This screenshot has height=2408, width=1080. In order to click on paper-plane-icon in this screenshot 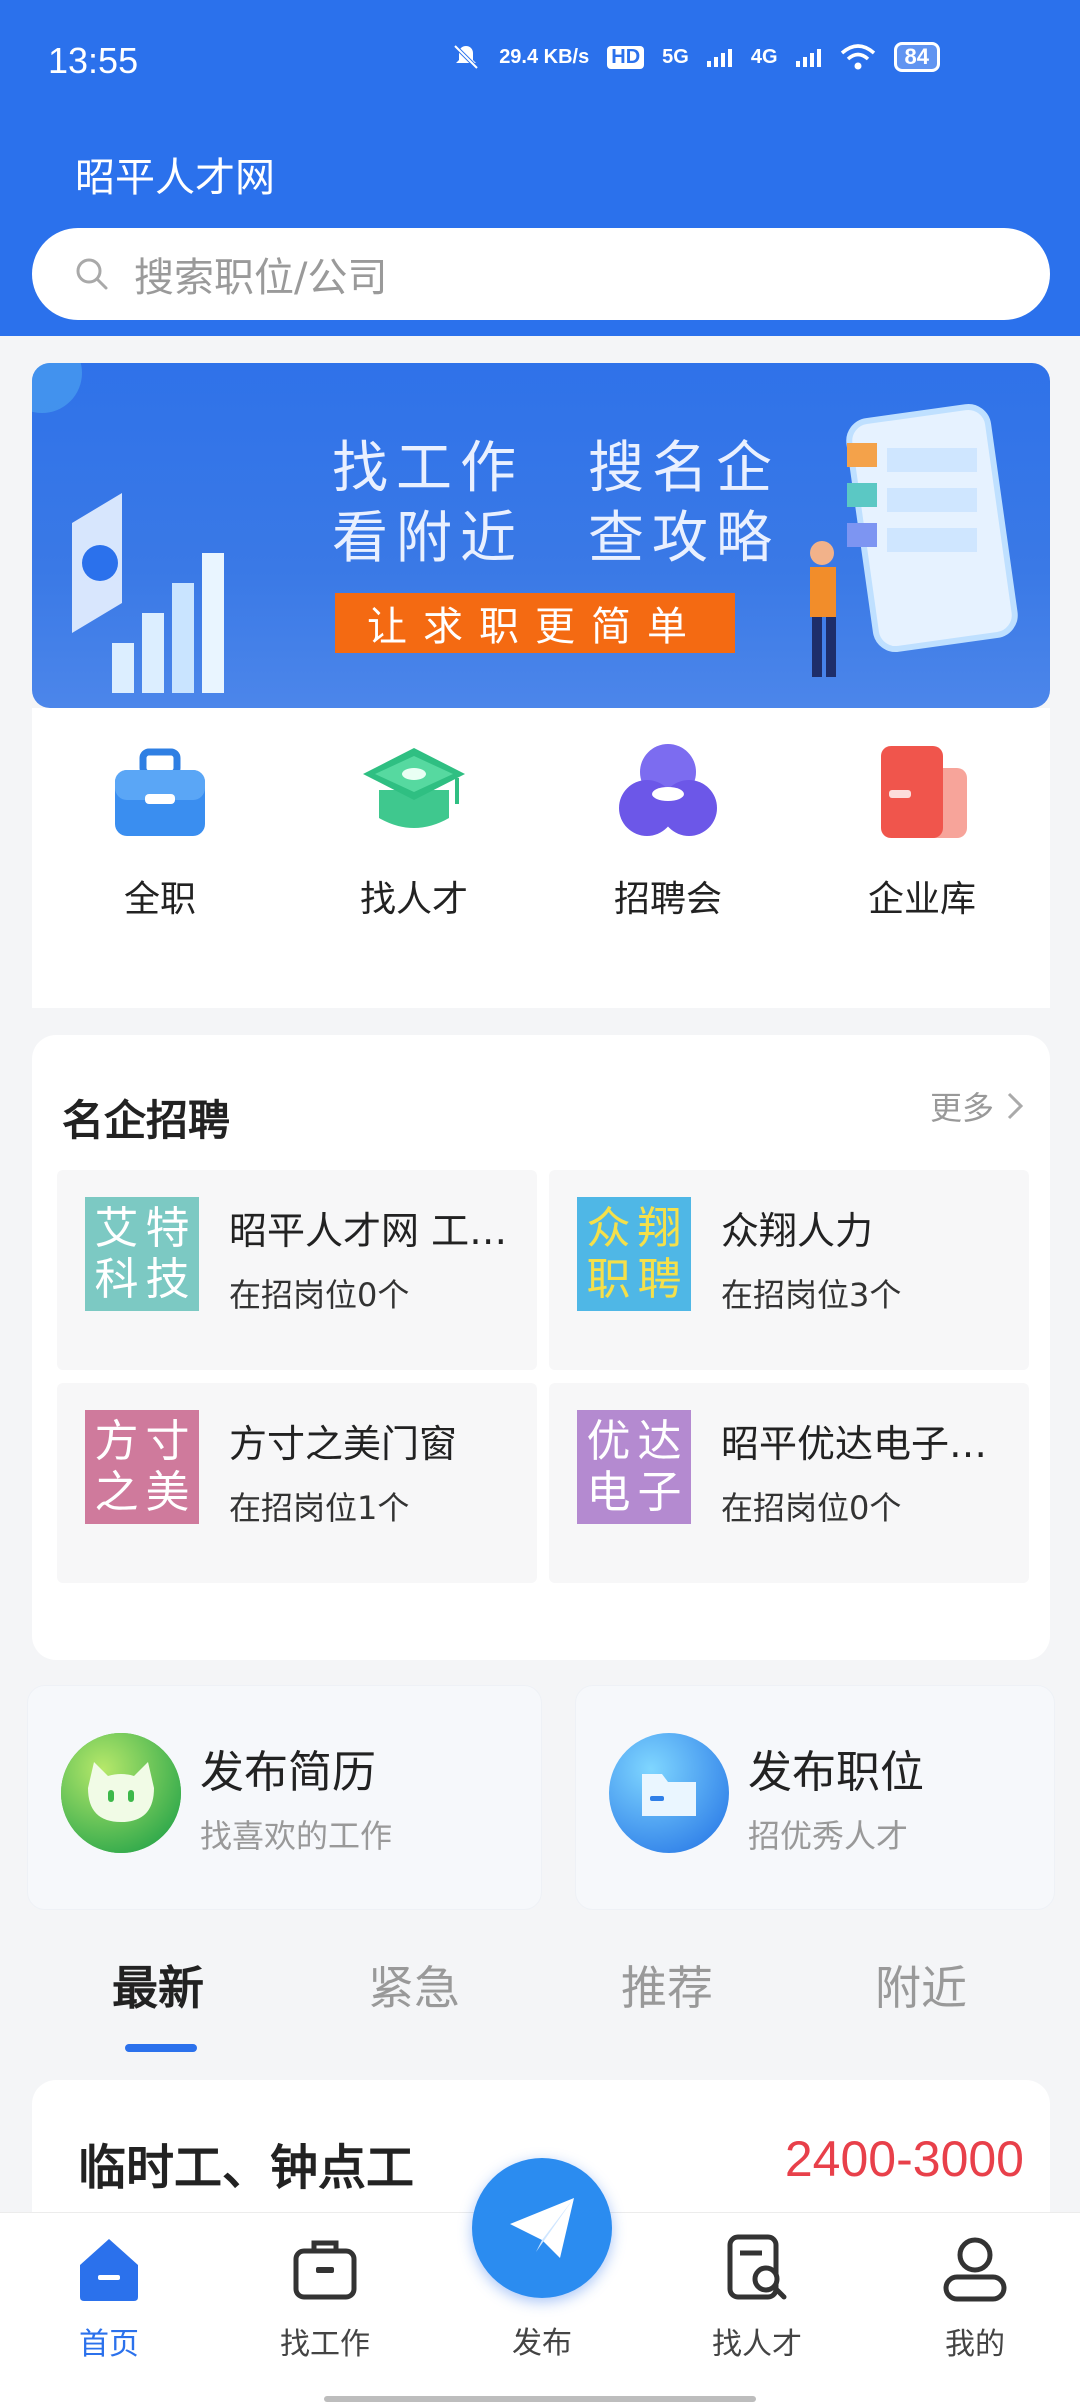, I will do `click(542, 2228)`.